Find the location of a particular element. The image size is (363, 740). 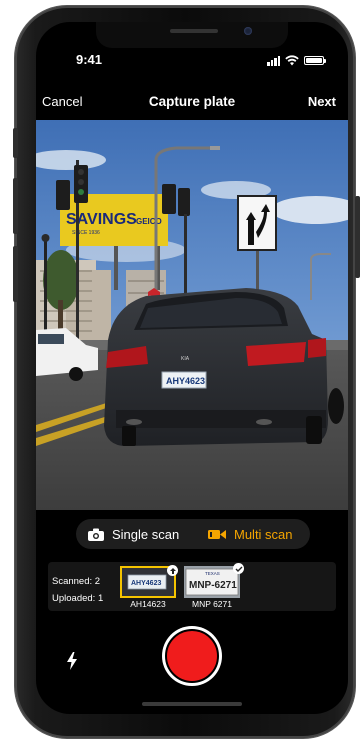

speaker-grille is located at coordinates (194, 31).